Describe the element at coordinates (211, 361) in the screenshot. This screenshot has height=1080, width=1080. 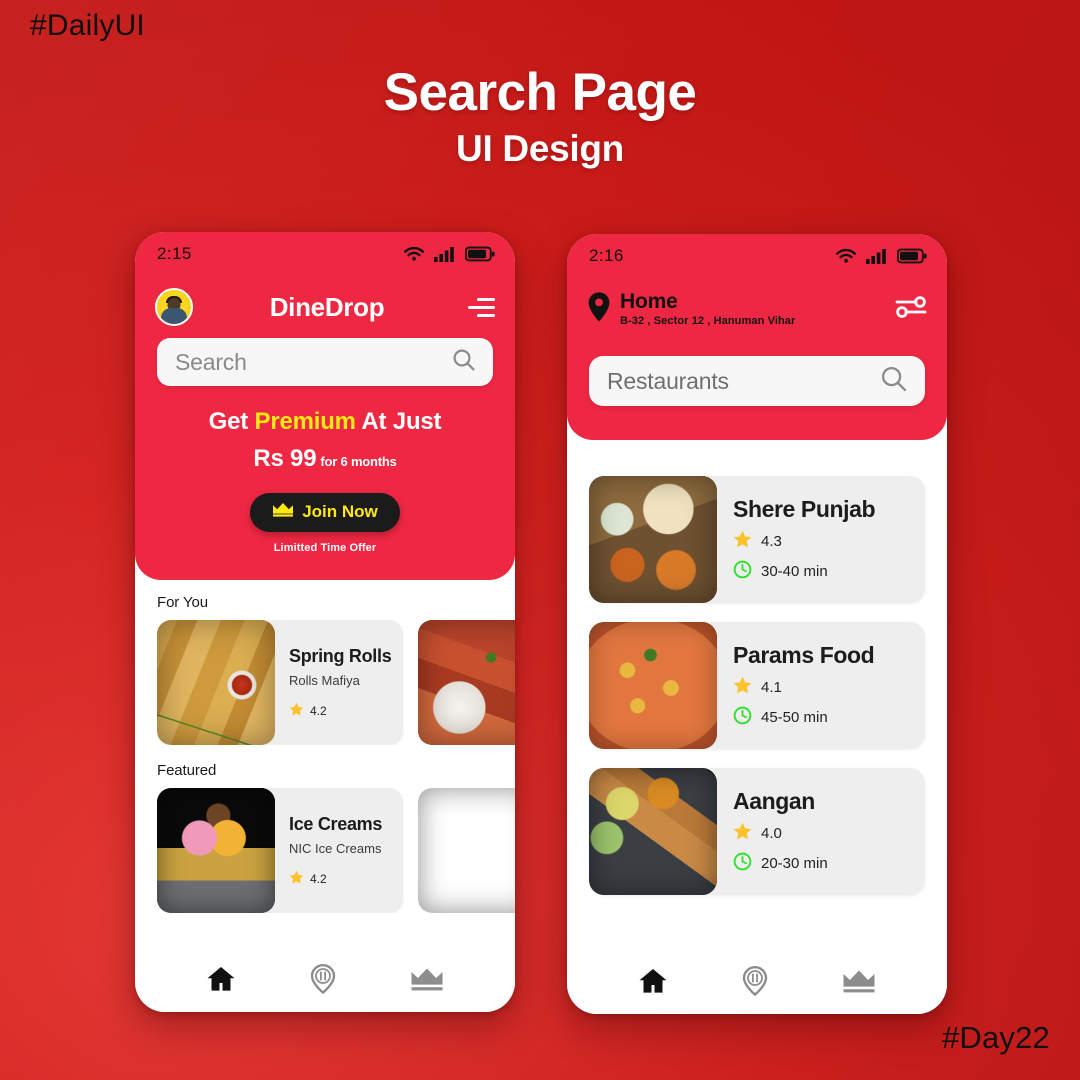
I see `search-placeholder: Search` at that location.